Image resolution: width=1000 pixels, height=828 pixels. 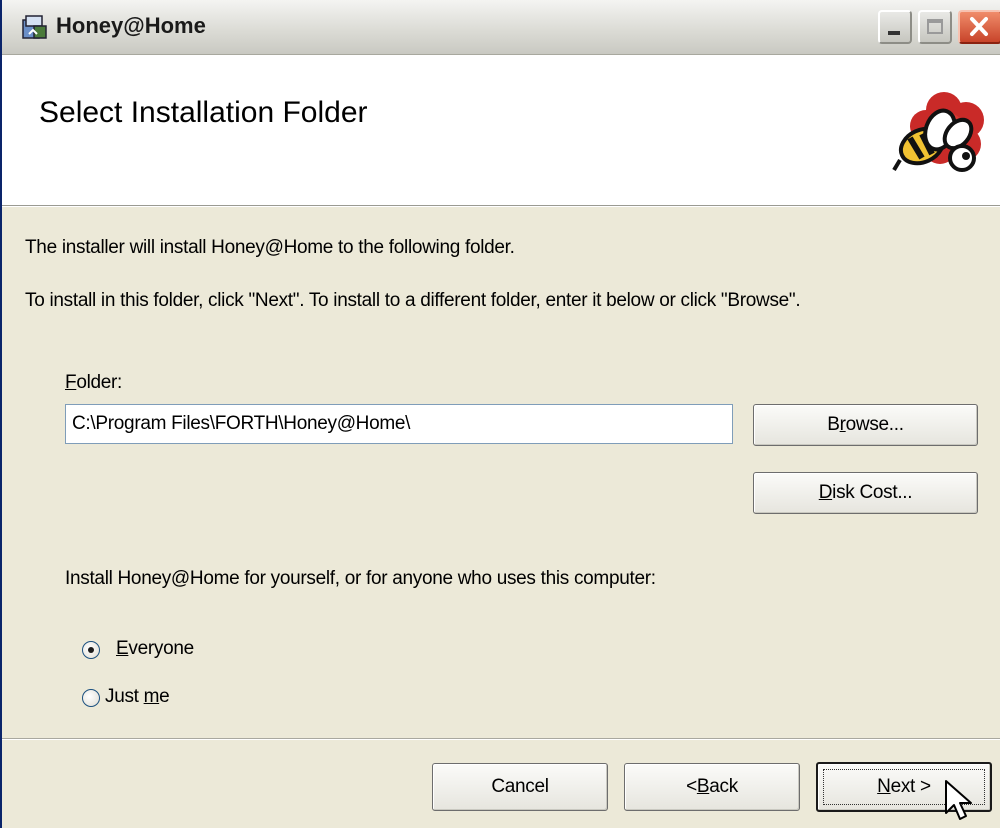 I want to click on back-label-pre: <, so click(x=691, y=786).